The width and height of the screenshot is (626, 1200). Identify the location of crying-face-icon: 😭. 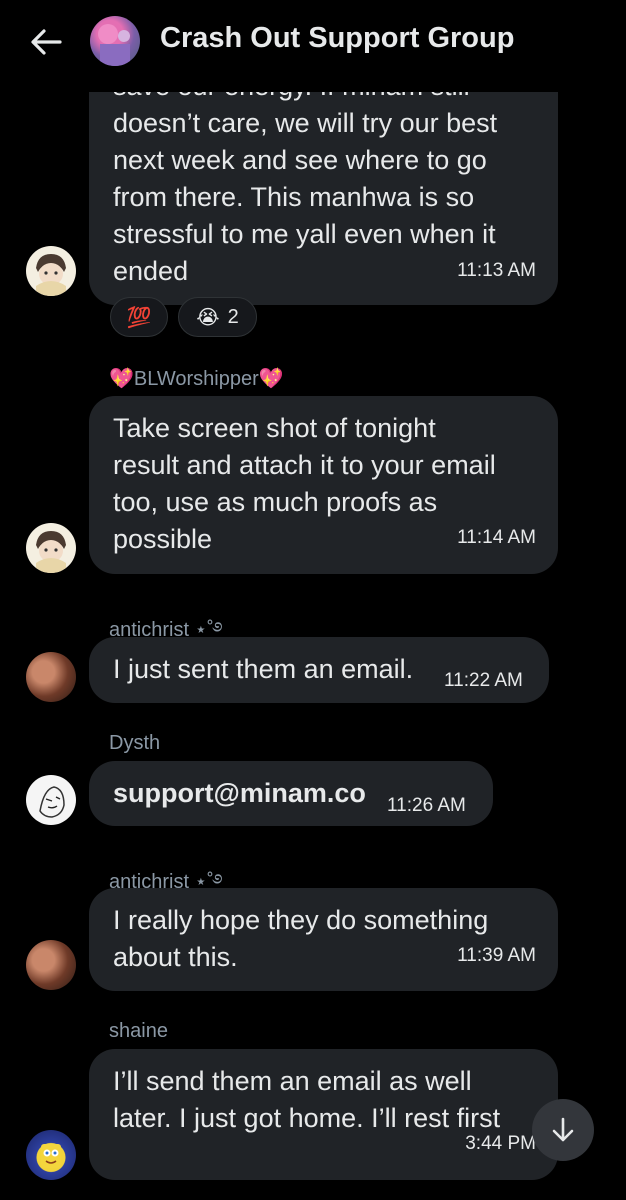
(208, 317).